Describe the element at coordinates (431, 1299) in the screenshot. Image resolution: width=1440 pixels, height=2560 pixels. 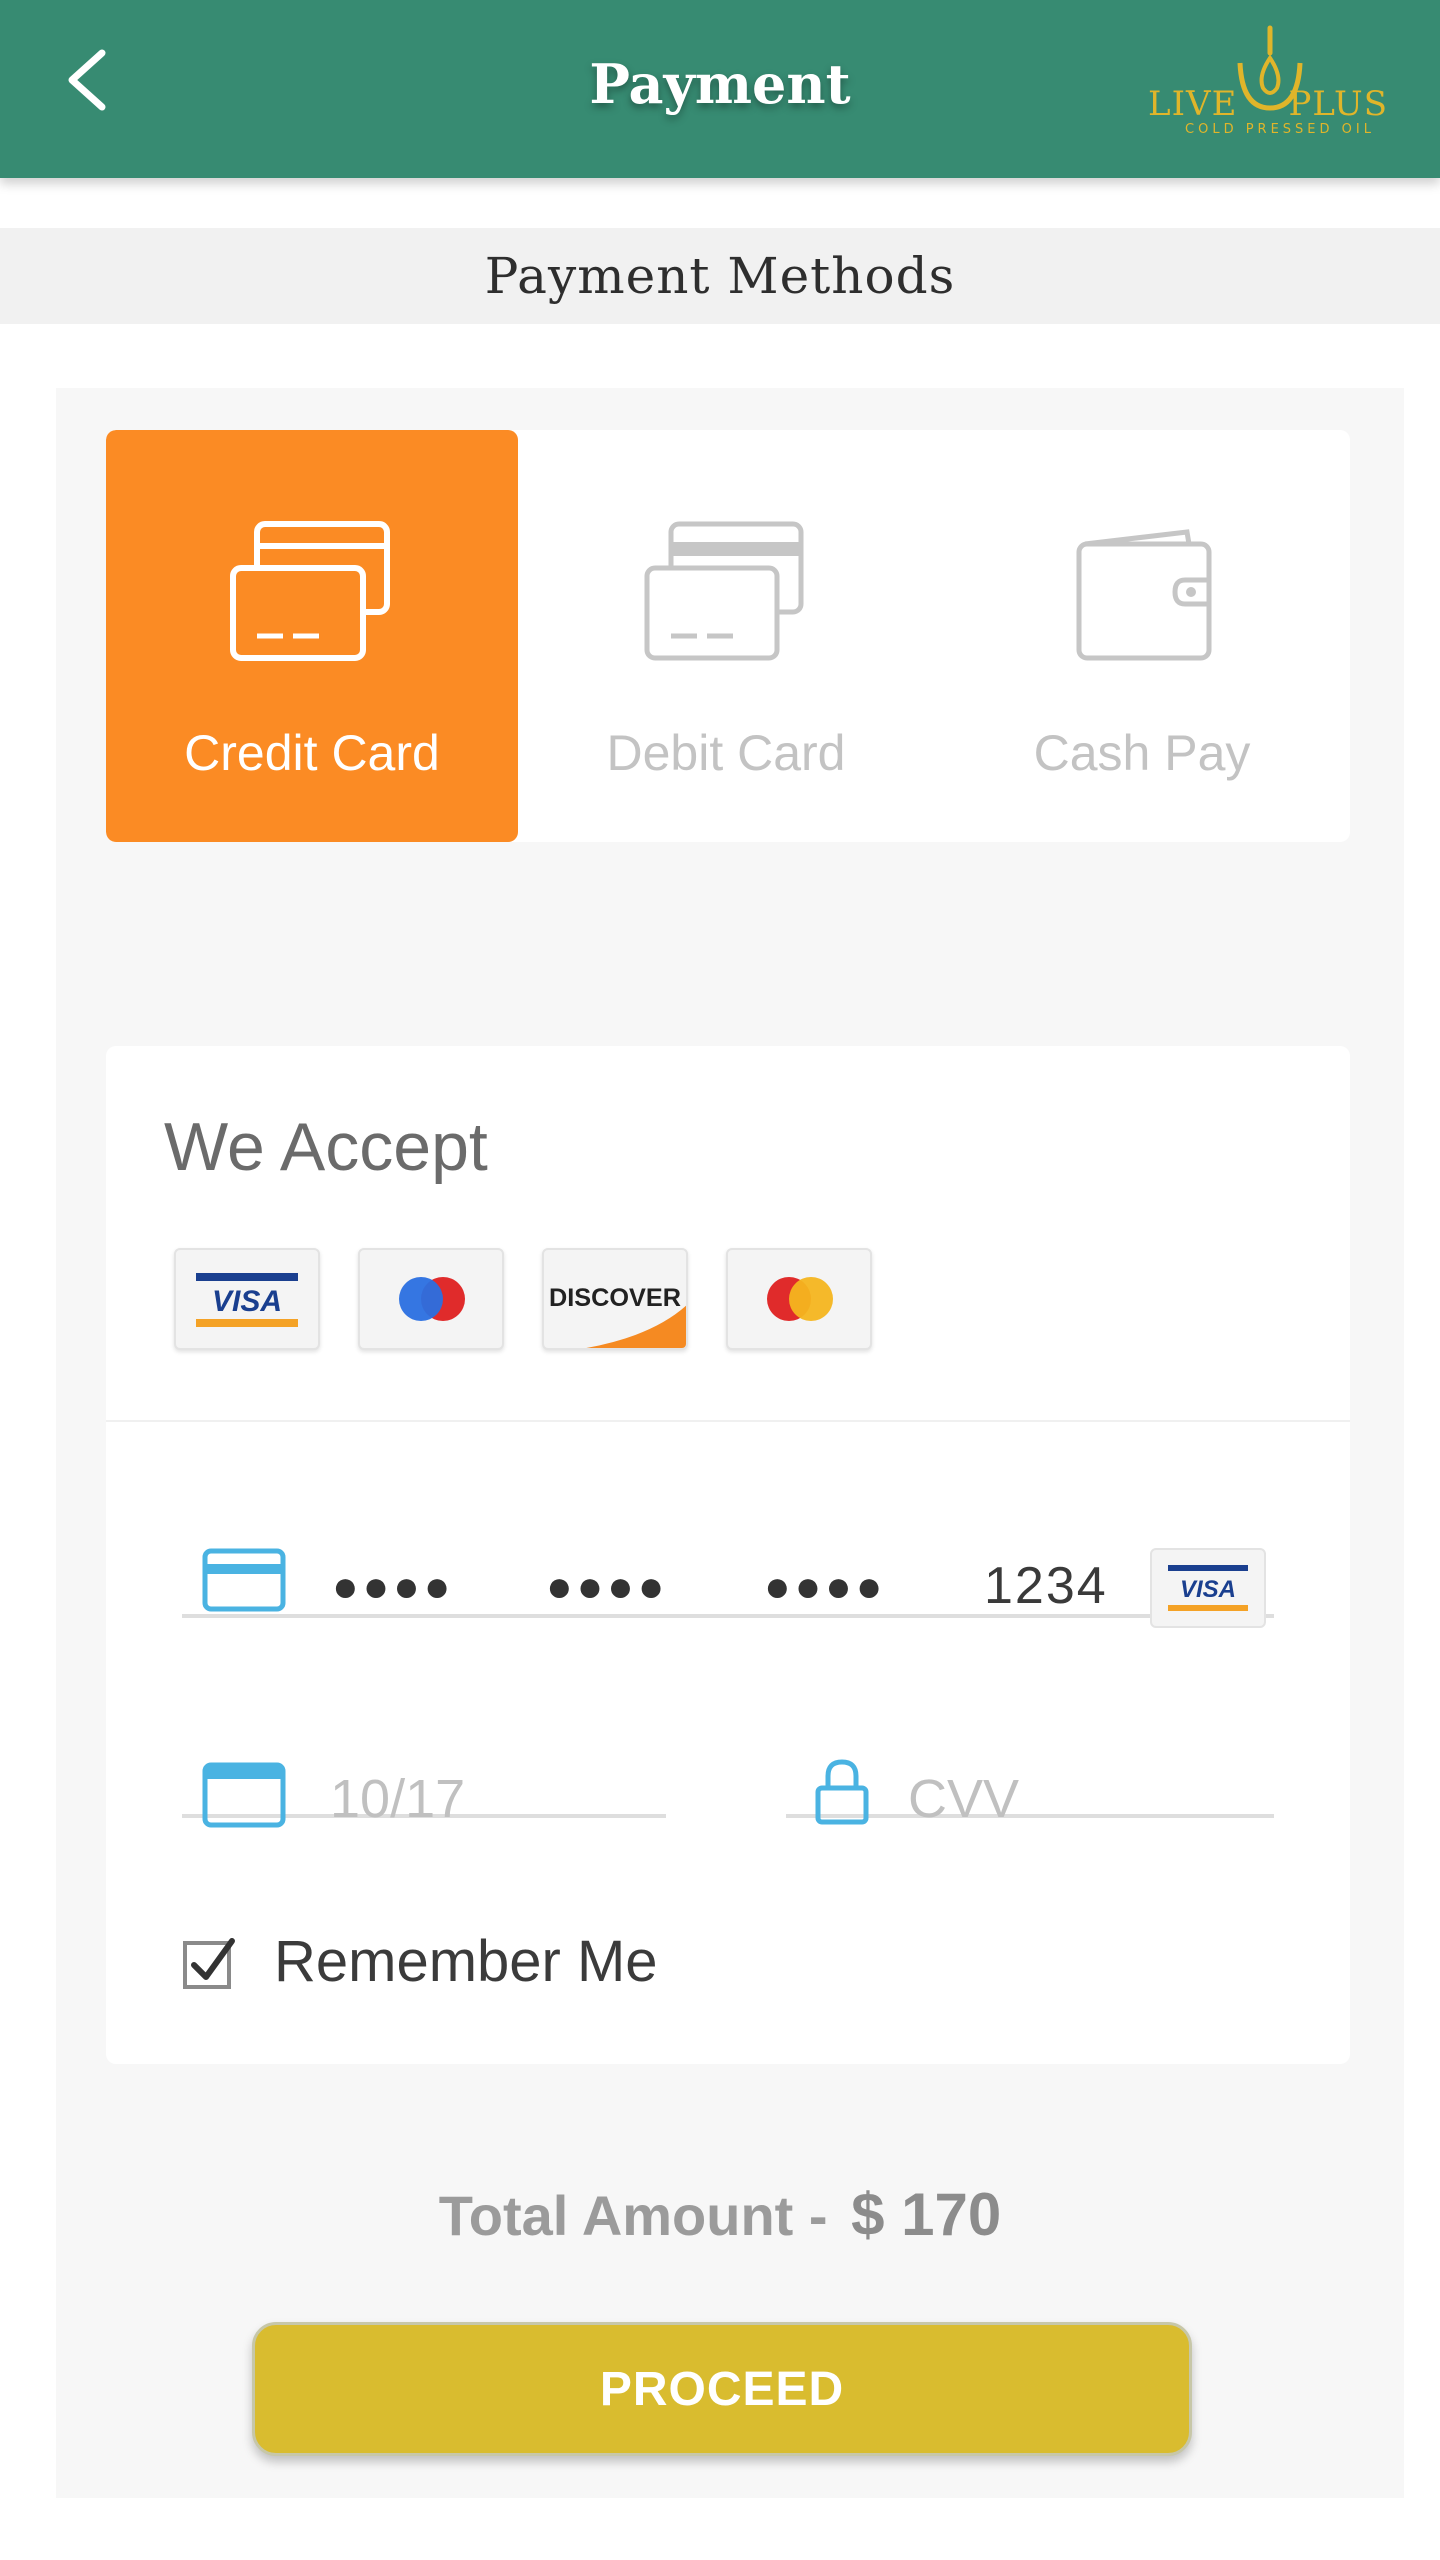
I see `maestro-logo` at that location.